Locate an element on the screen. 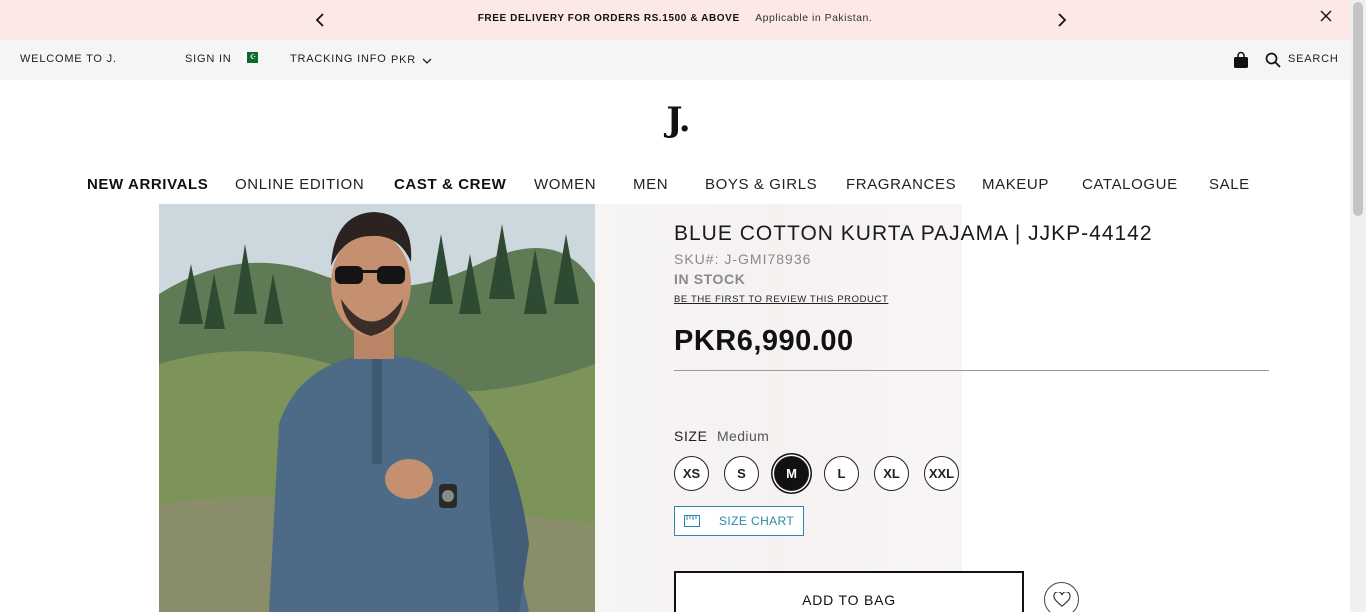 This screenshot has width=1366, height=612. welcome-text: WELCOME TO J. is located at coordinates (68, 59).